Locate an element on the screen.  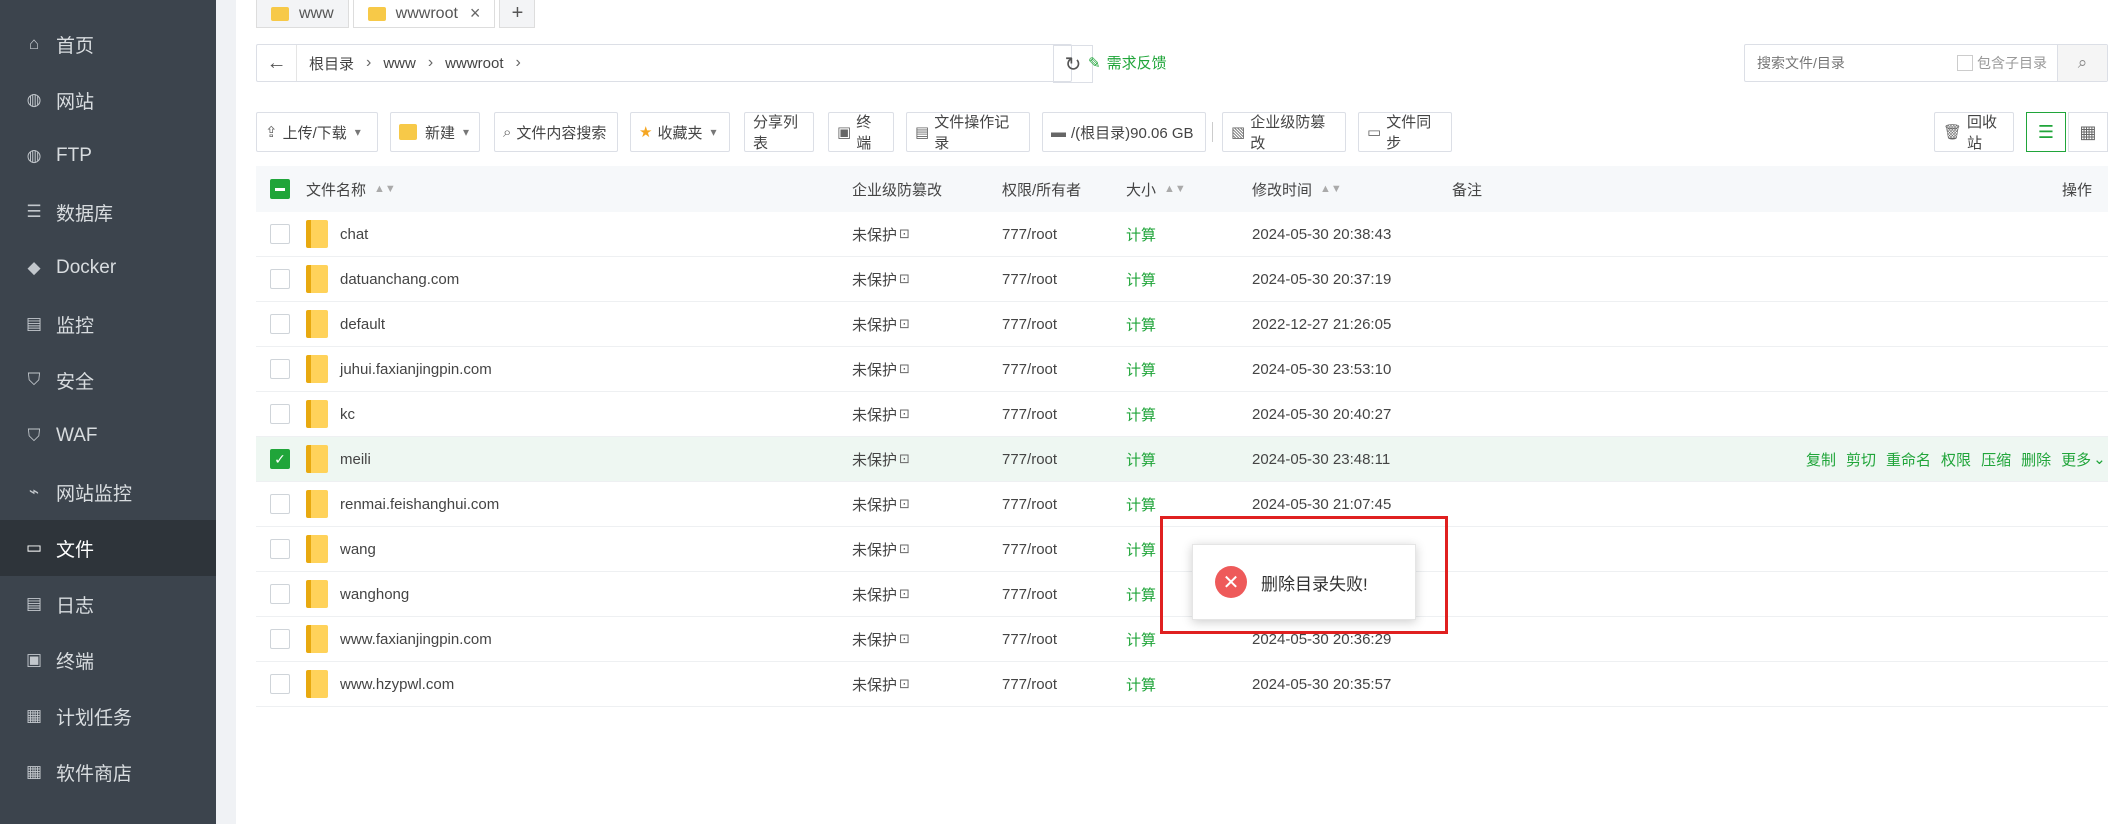
checkbox is located at coordinates (1965, 63).